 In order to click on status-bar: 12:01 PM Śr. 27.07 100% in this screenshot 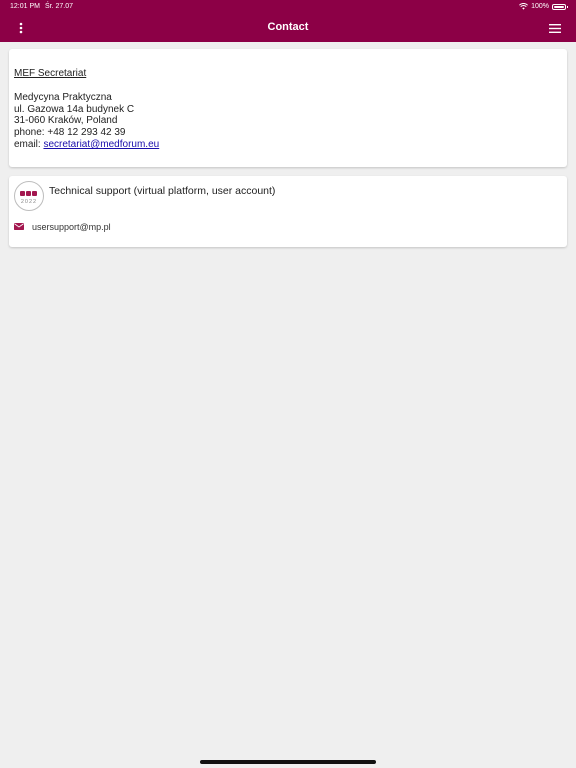, I will do `click(288, 8)`.